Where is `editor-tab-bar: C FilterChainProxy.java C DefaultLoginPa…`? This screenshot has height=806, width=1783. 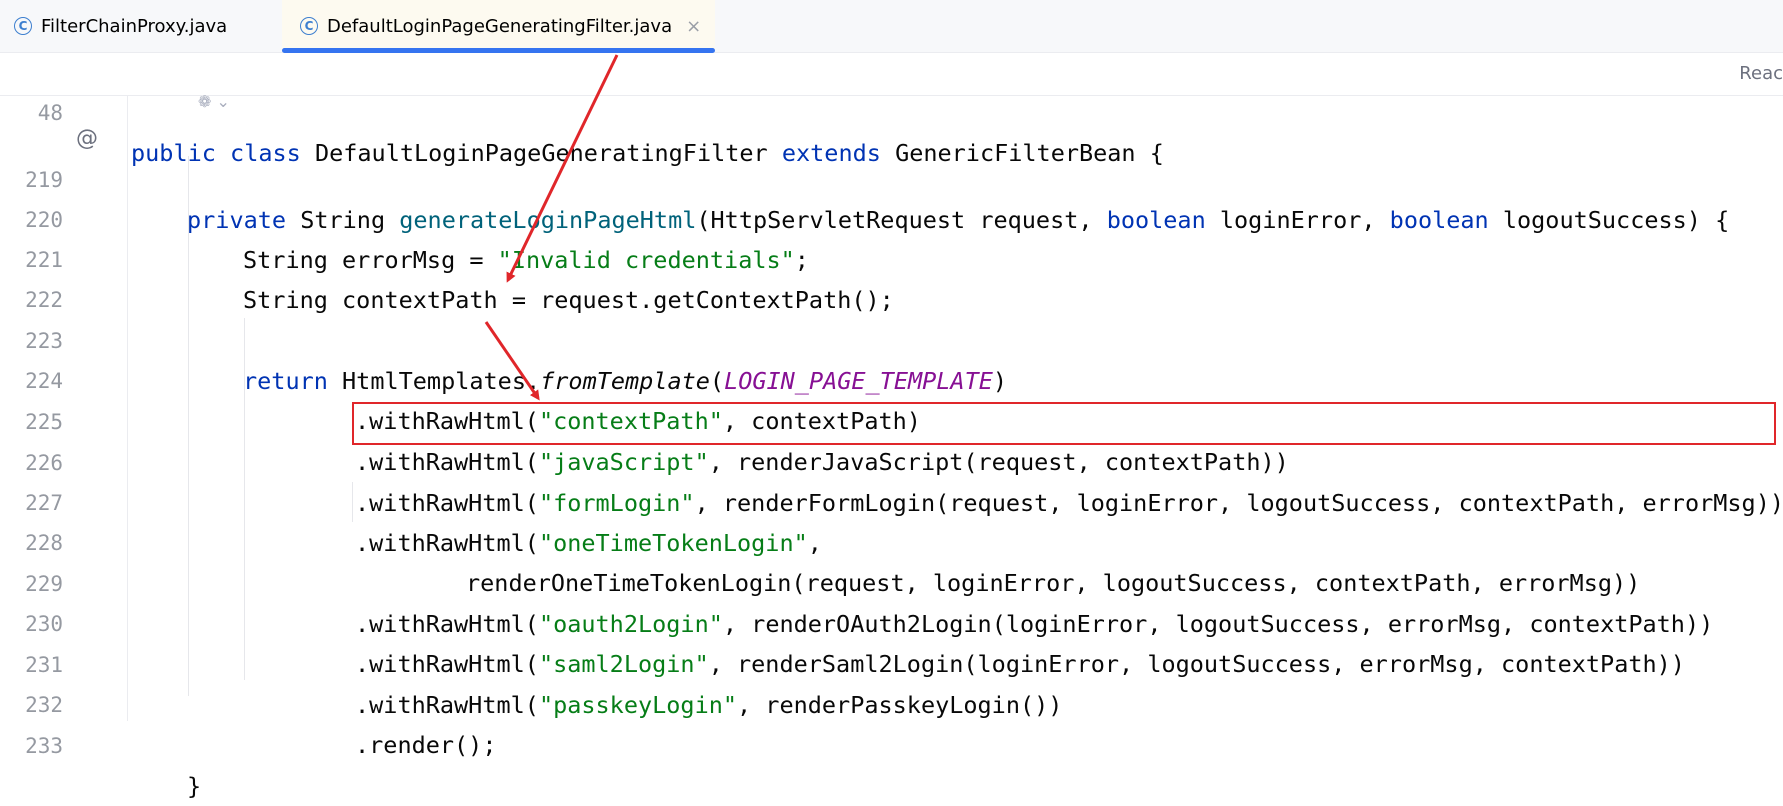 editor-tab-bar: C FilterChainProxy.java C DefaultLoginPa… is located at coordinates (891, 26).